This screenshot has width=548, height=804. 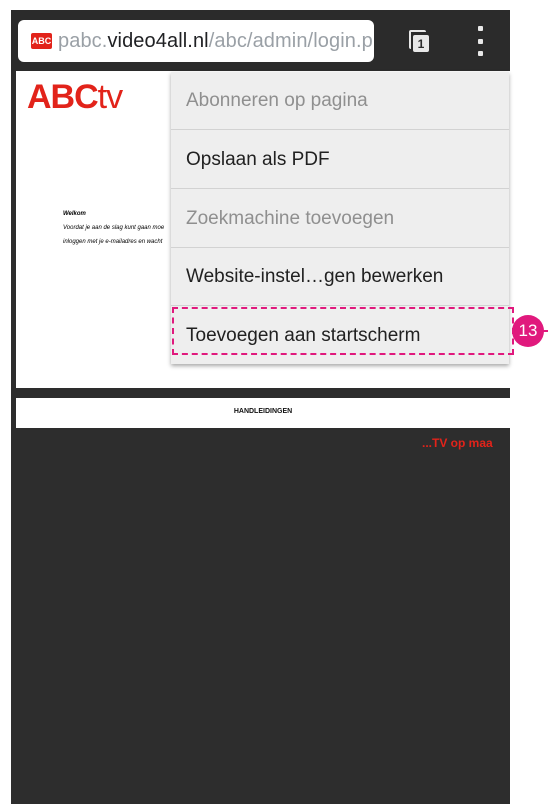 I want to click on abc-tv-logo: ABCtv, so click(x=75, y=97).